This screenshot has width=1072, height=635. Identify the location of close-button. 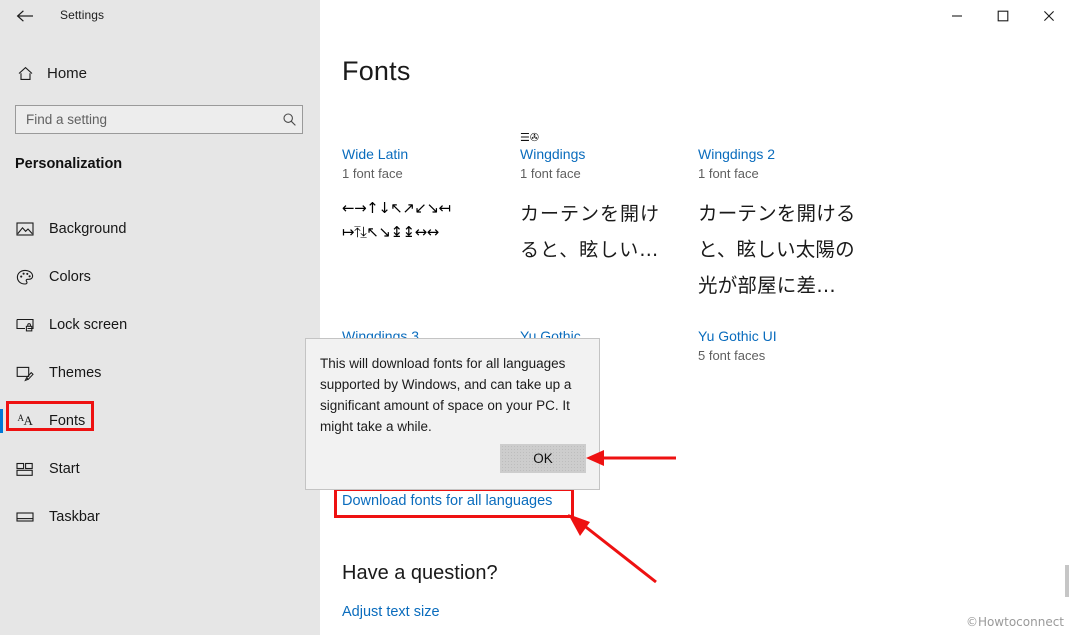
(1049, 16).